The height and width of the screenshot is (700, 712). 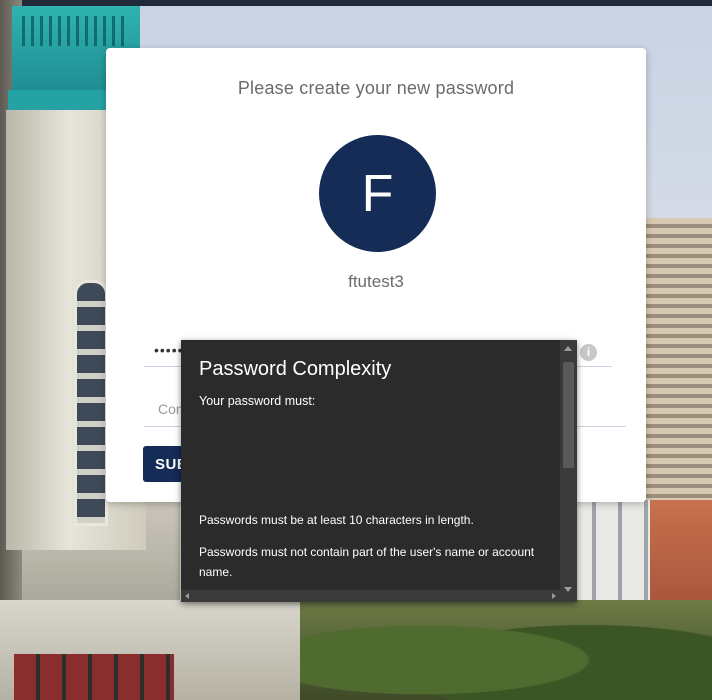 I want to click on scrollbar-thumb, so click(x=568, y=415).